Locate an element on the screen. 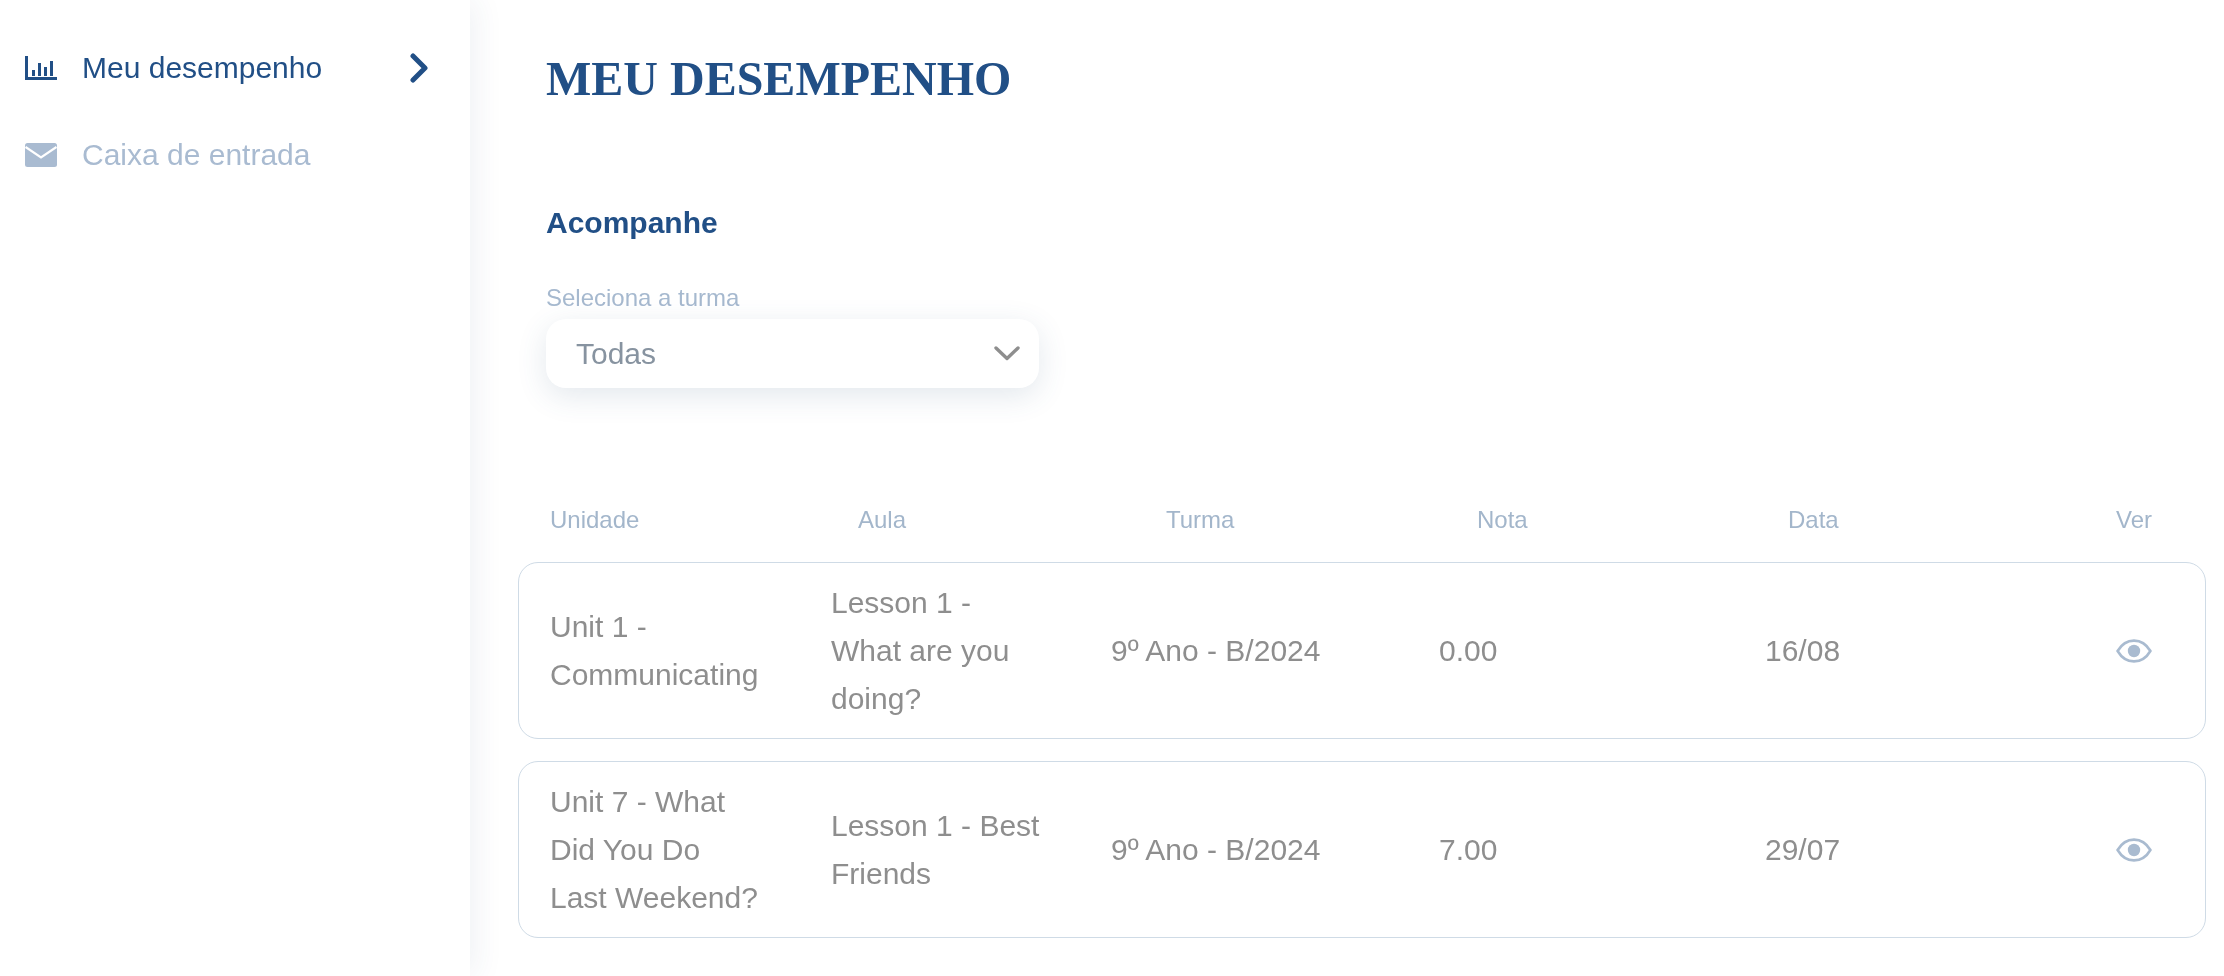  column-header: Nota is located at coordinates (1502, 520).